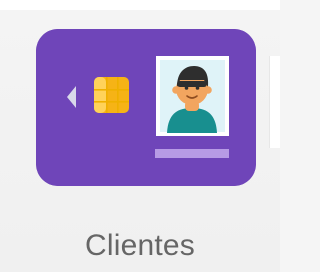  Describe the element at coordinates (140, 245) in the screenshot. I see `tile-label: Clientes` at that location.